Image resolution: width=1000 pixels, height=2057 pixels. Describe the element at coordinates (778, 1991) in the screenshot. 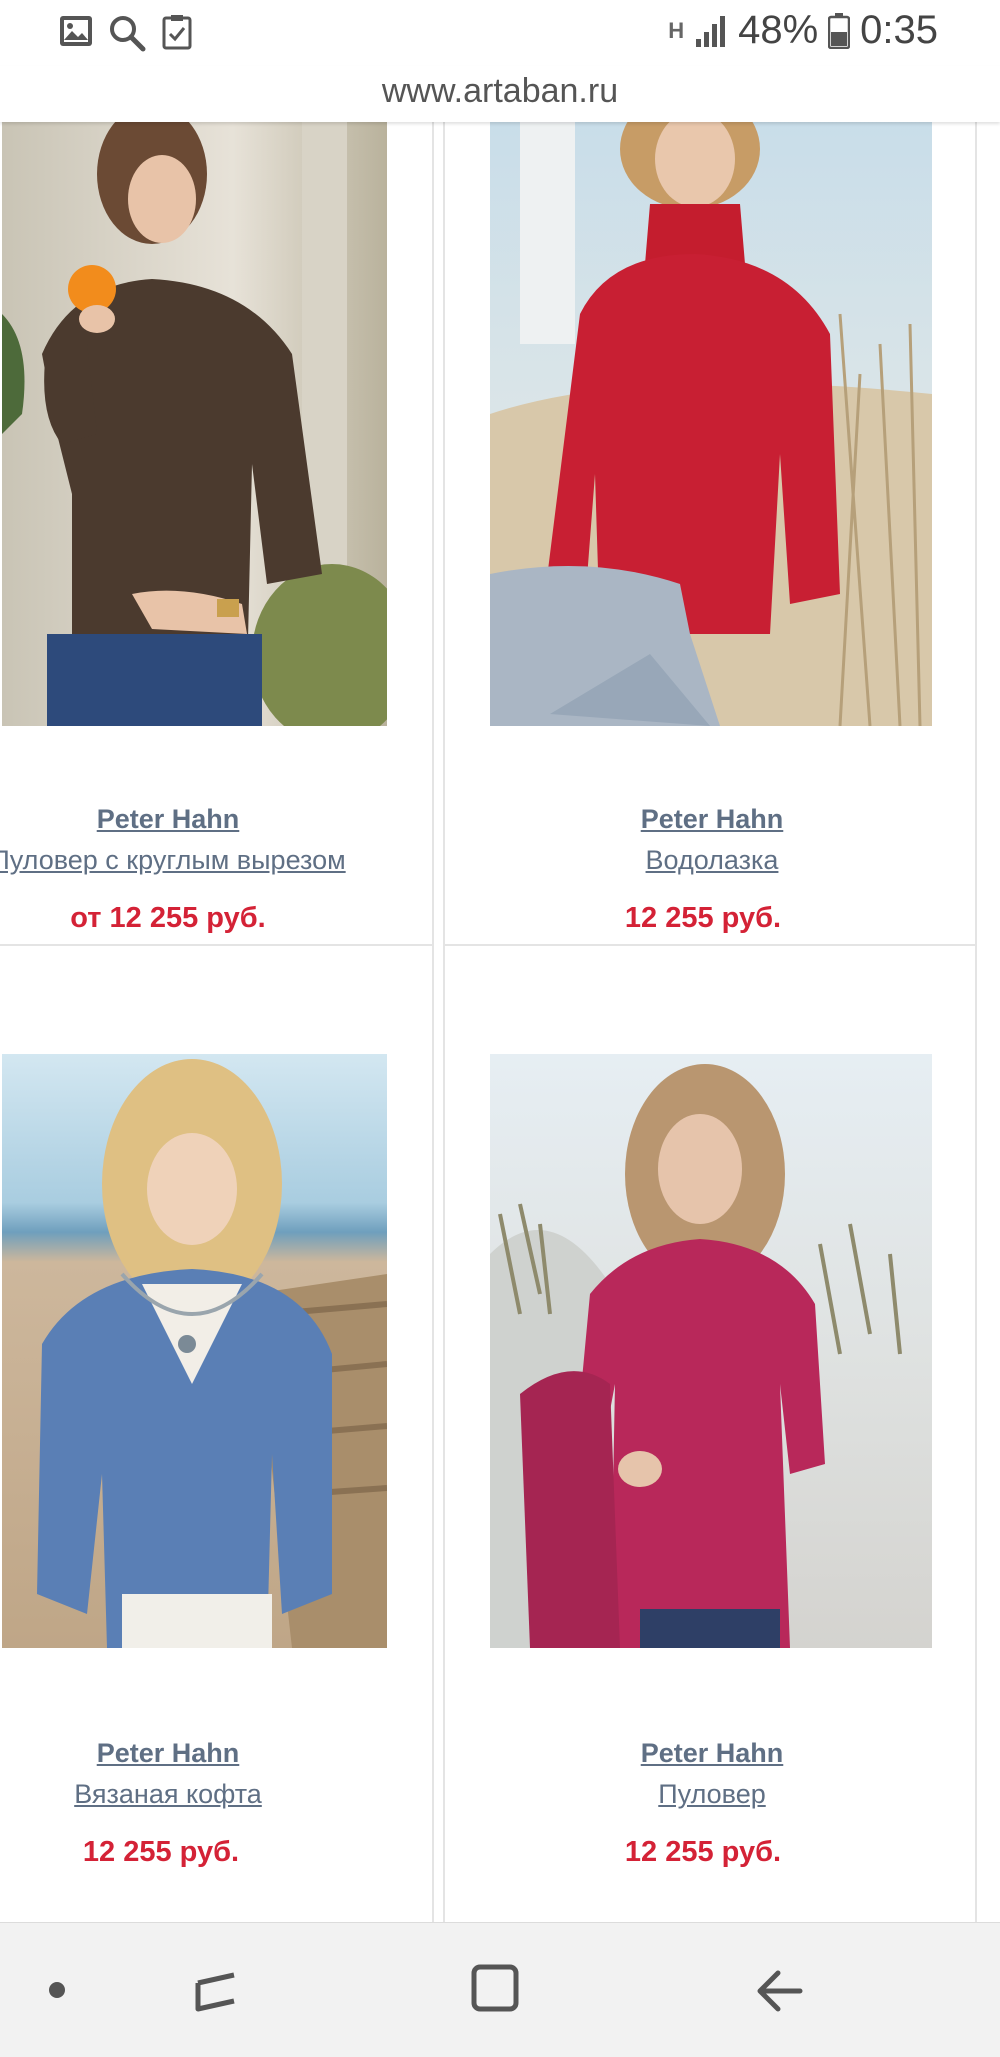

I see `back-icon` at that location.